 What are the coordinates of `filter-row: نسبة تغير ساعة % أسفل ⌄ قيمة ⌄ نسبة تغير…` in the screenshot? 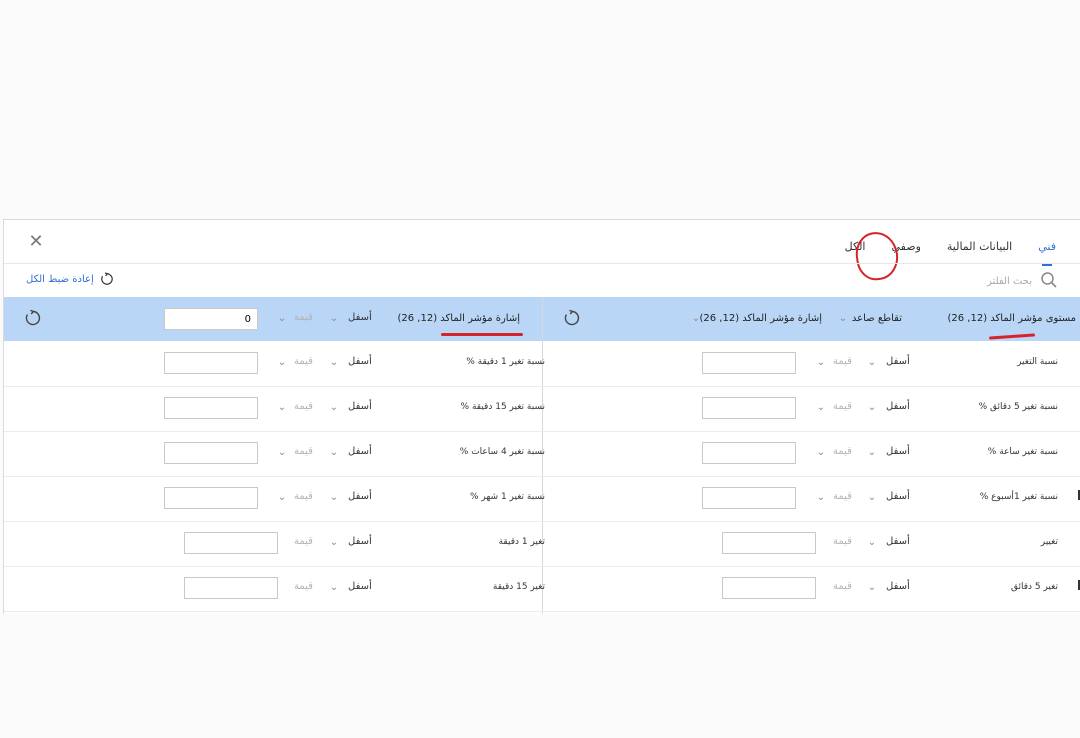 It's located at (542, 454).